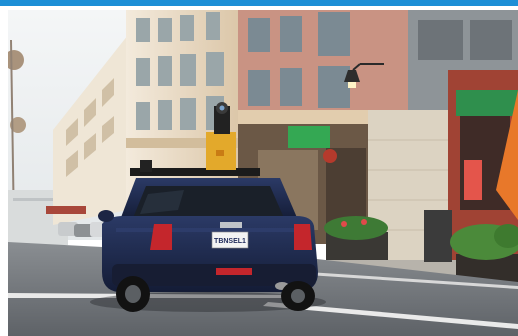 Image resolution: width=518 pixels, height=336 pixels. What do you see at coordinates (83, 229) in the screenshot?
I see `background-cars` at bounding box center [83, 229].